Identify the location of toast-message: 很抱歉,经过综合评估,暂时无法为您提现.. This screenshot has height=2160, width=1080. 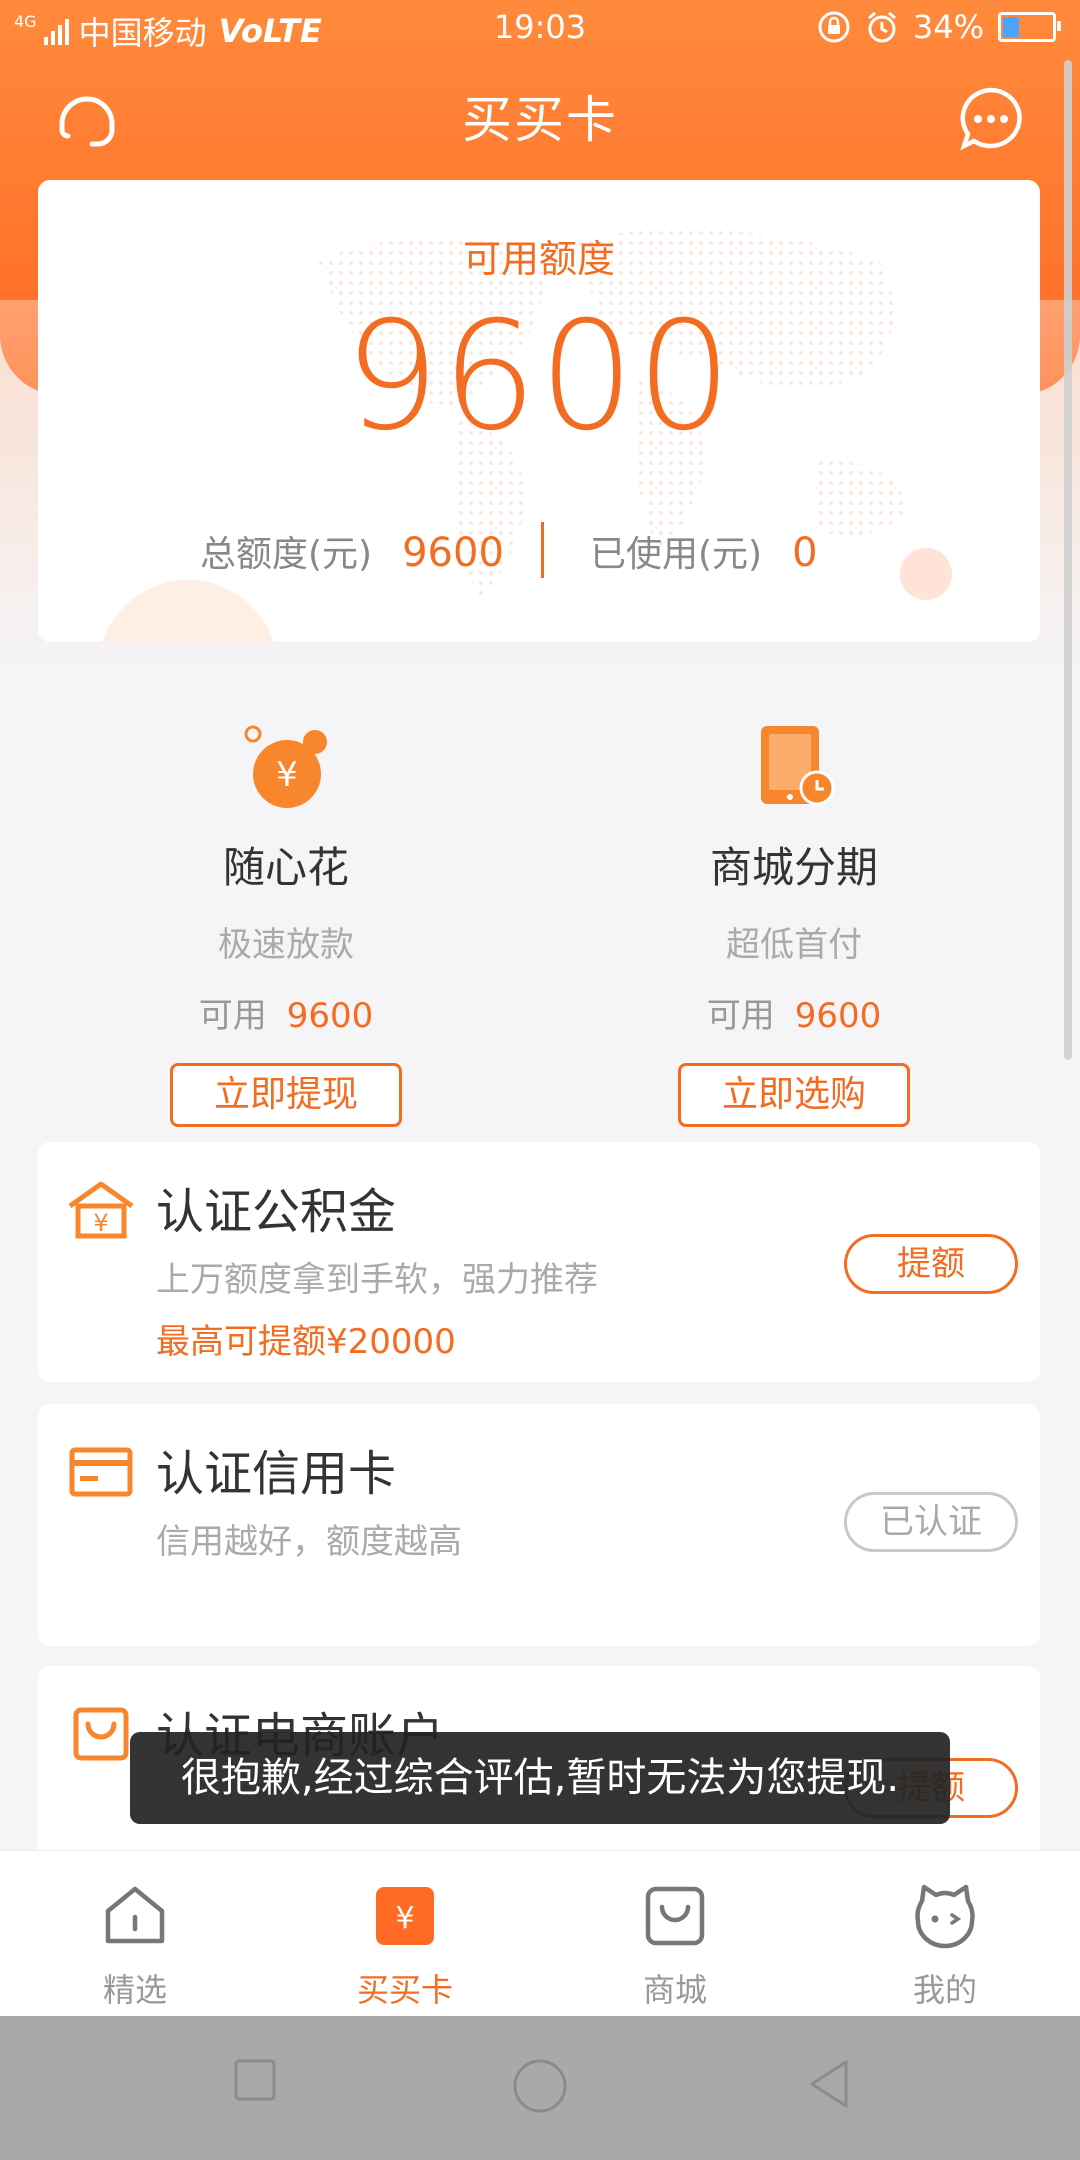
(540, 1778).